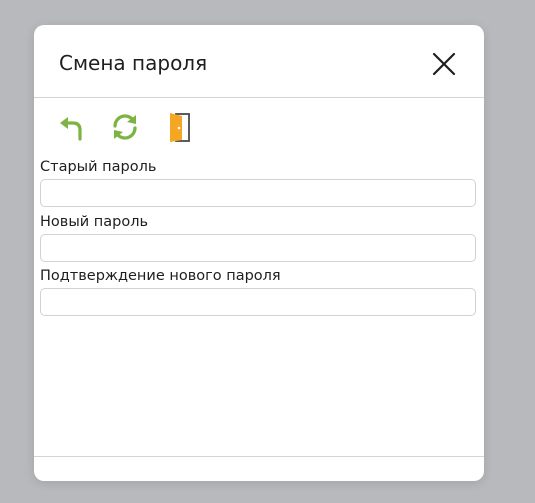  Describe the element at coordinates (259, 468) in the screenshot. I see `dialog-footer` at that location.